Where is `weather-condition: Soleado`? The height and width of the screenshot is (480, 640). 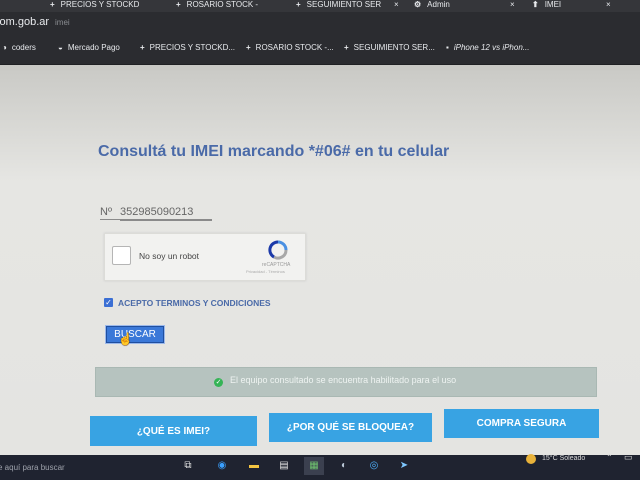 weather-condition: Soleado is located at coordinates (572, 458).